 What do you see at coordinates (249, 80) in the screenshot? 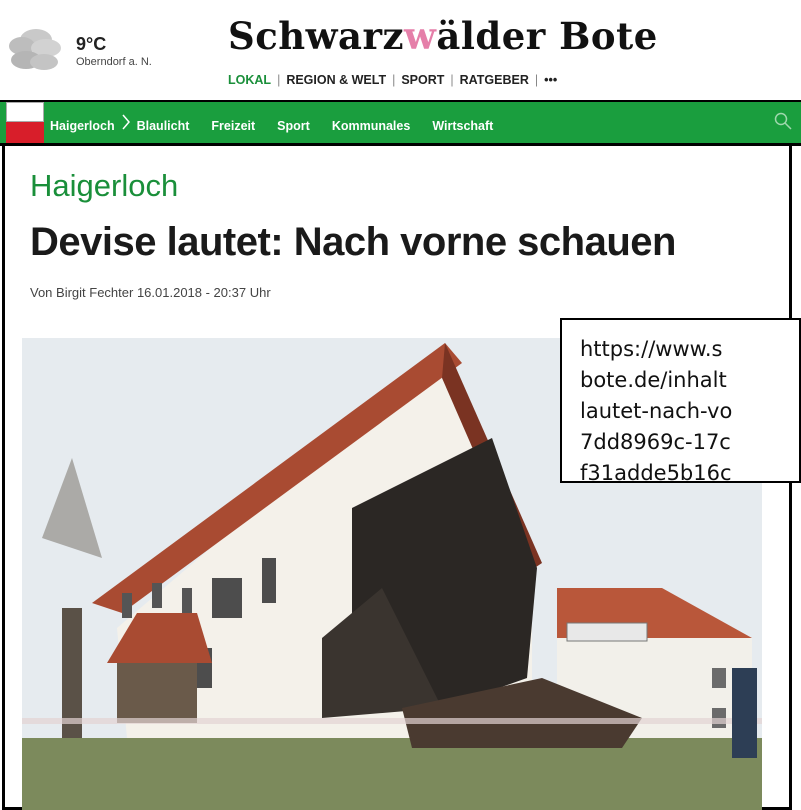
I see `top-nav-lokal: LOKAL` at bounding box center [249, 80].